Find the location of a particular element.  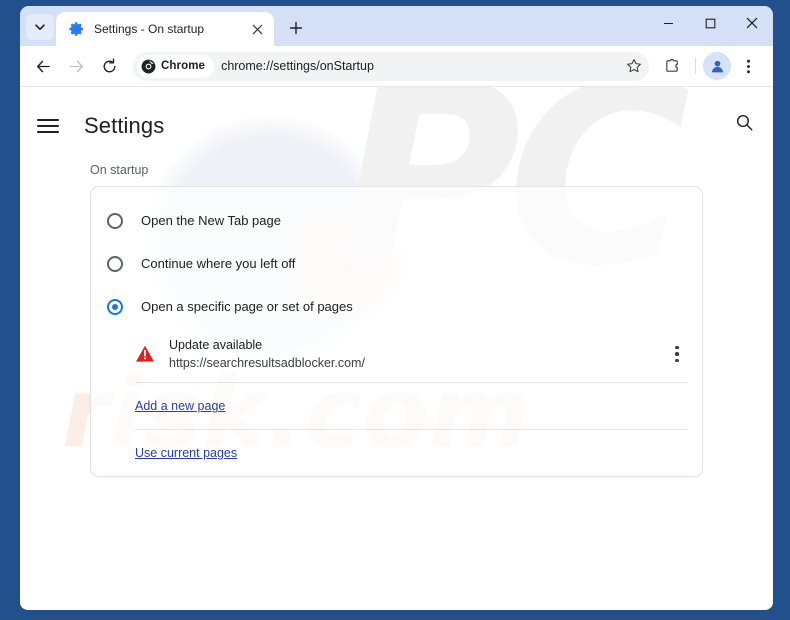

address-bar-url: chrome://settings/onStartup is located at coordinates (297, 66).